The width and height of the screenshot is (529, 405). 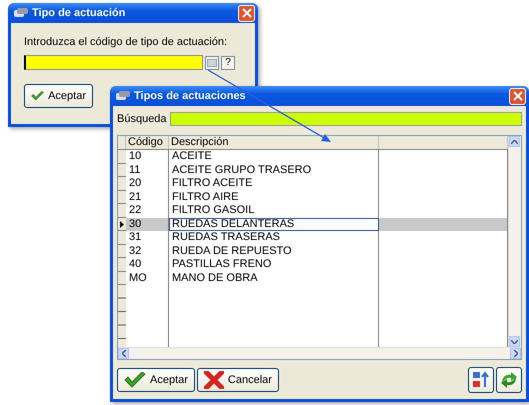 I want to click on table-cell: MO, so click(x=147, y=278).